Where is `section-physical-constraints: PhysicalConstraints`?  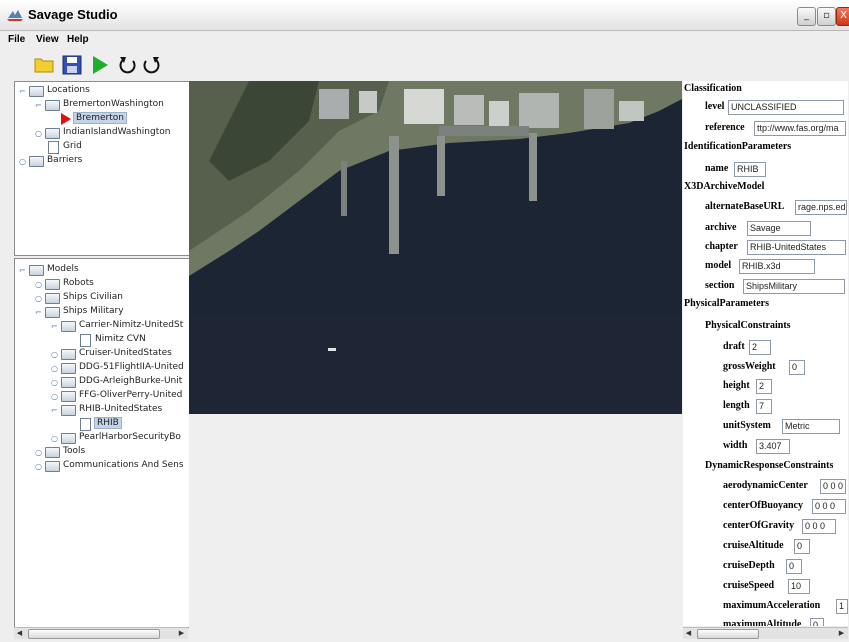 section-physical-constraints: PhysicalConstraints is located at coordinates (748, 325).